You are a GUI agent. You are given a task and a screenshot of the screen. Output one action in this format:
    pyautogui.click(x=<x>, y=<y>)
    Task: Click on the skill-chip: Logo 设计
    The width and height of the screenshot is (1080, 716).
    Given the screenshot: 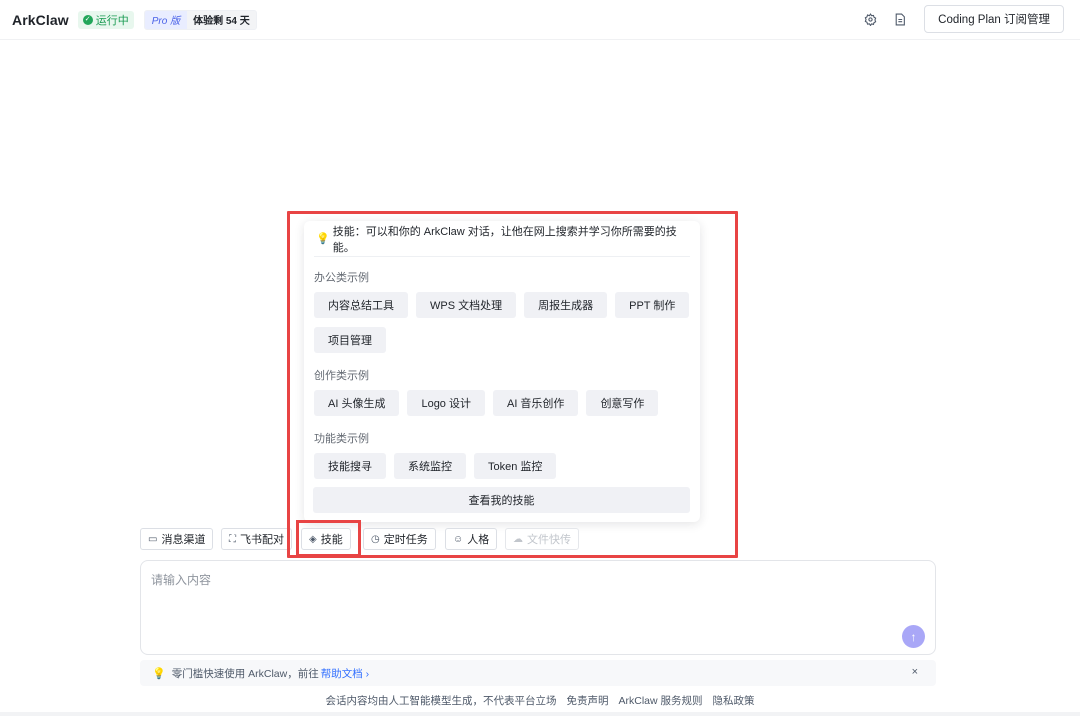 What is the action you would take?
    pyautogui.click(x=446, y=403)
    